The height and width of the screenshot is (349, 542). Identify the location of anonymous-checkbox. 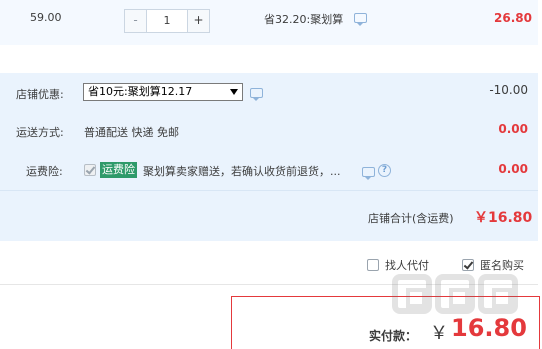
(468, 265).